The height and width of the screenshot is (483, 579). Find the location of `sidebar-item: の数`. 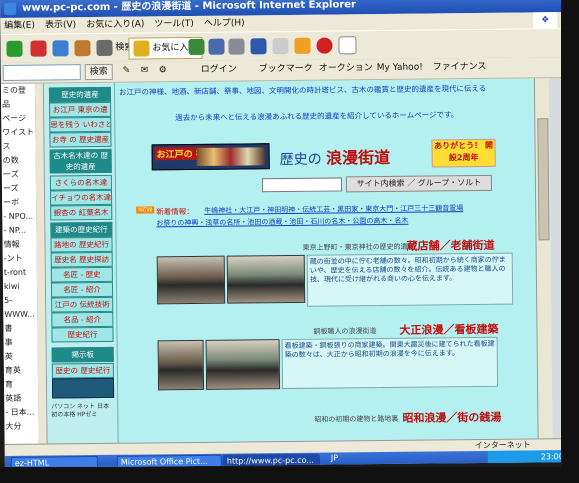

sidebar-item: の数 is located at coordinates (19, 161).